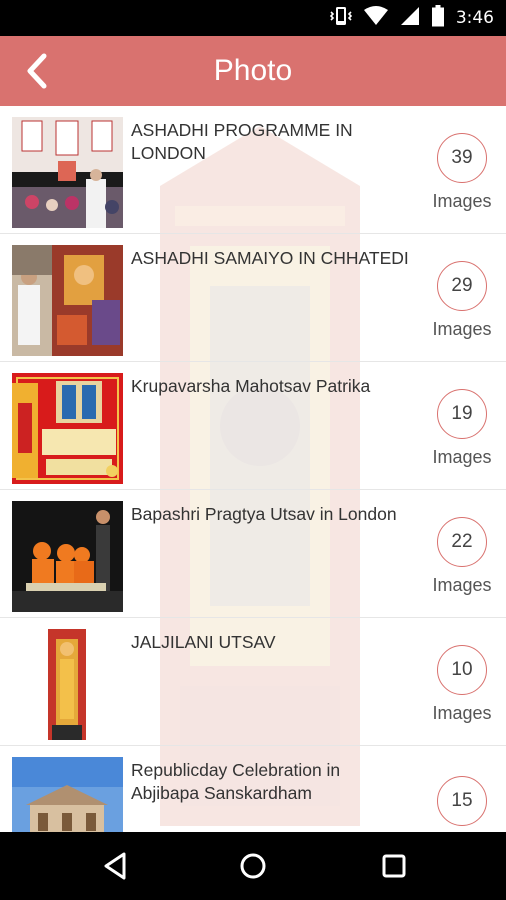 The height and width of the screenshot is (900, 506). I want to click on wifi-icon, so click(375, 18).